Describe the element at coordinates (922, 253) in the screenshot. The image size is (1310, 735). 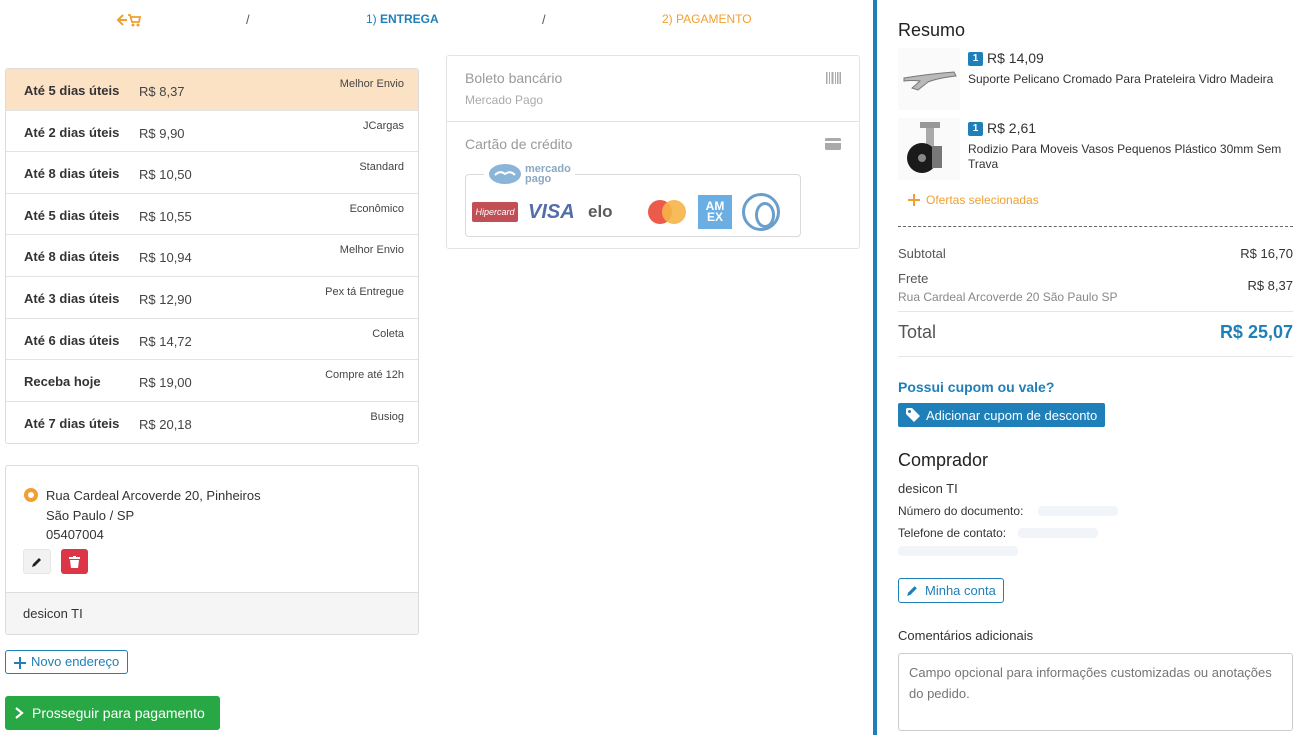
I see `subtotal-label: Subtotal` at that location.